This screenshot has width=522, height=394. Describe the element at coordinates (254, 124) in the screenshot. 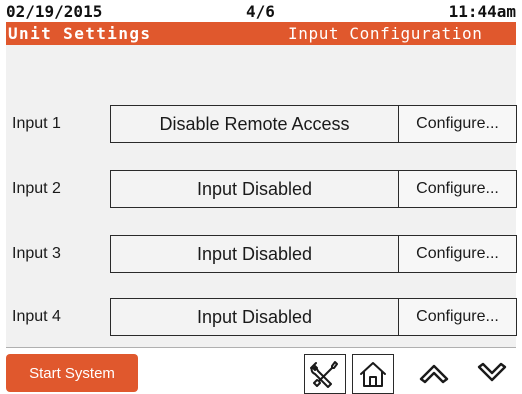

I see `input-mode-selector: Disable Remote Access` at that location.